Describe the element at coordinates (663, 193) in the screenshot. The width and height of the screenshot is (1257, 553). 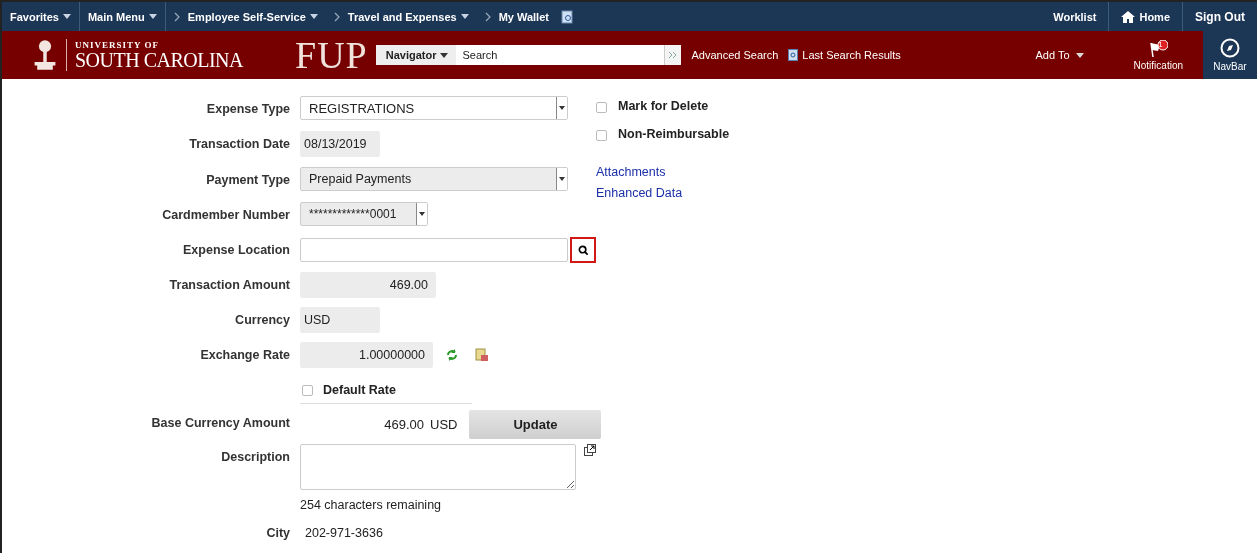
I see `page-link: Enhanced Data` at that location.